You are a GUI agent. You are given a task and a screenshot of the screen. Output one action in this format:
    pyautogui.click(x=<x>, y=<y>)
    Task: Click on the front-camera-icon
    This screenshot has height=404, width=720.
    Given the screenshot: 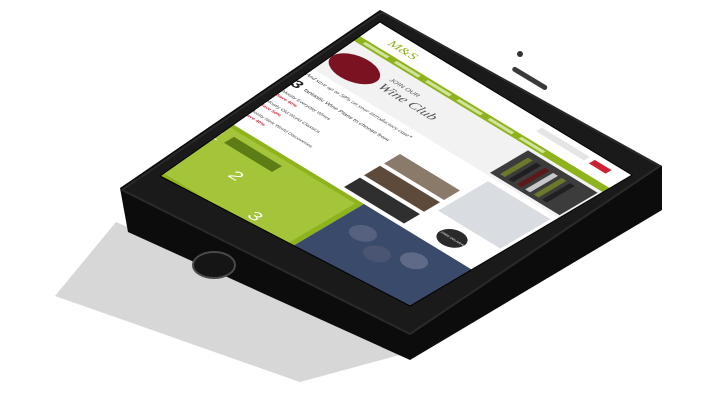 What is the action you would take?
    pyautogui.click(x=520, y=54)
    